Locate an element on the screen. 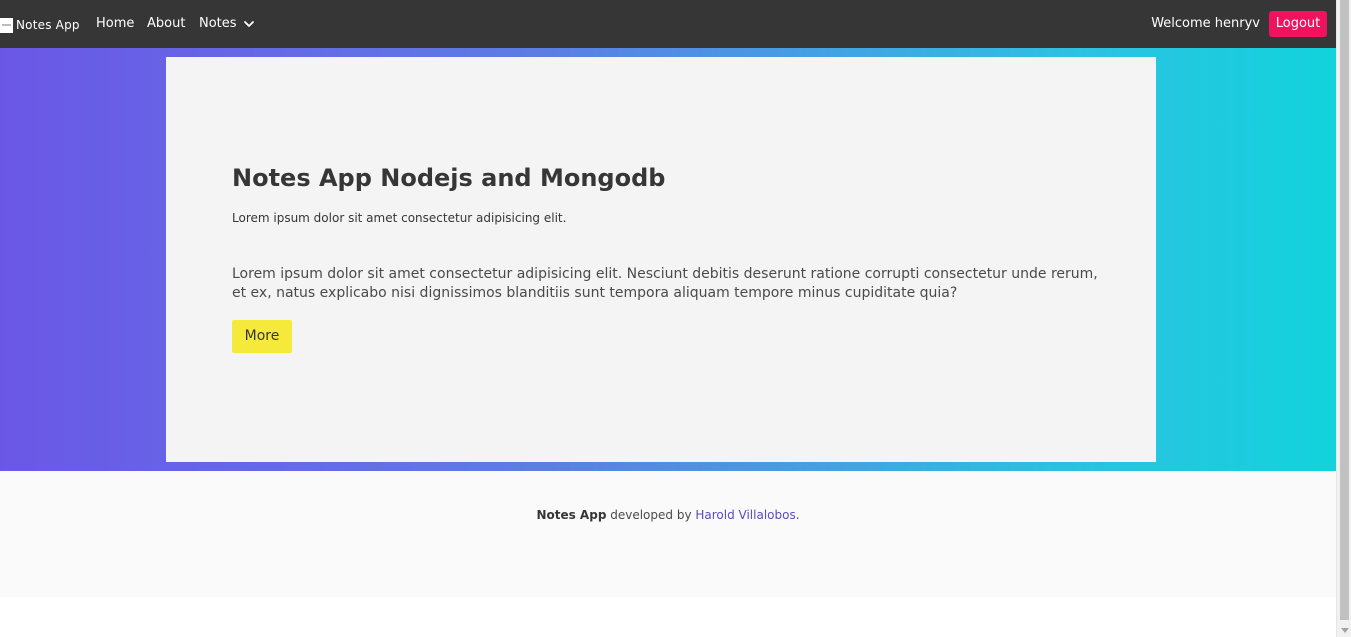  welcome-text: Welcome henryv is located at coordinates (1205, 23).